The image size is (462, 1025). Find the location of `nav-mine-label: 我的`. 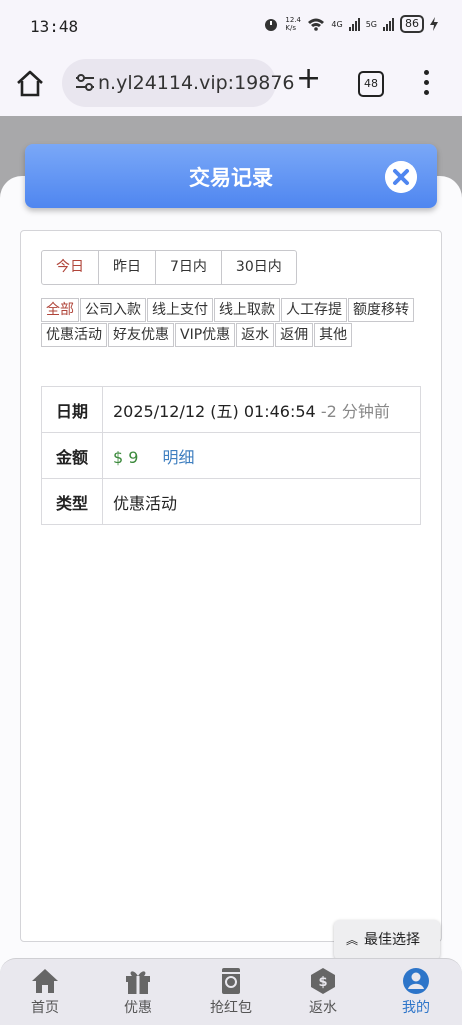

nav-mine-label: 我的 is located at coordinates (416, 1008).